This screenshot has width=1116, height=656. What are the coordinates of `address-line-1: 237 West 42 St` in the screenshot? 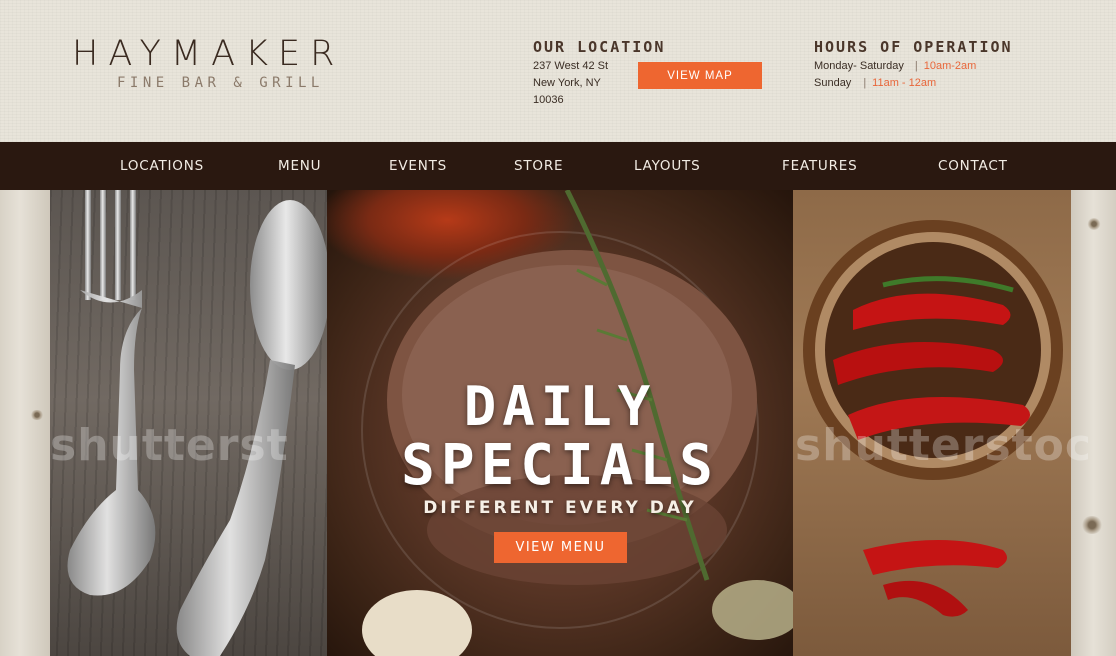 It's located at (571, 66).